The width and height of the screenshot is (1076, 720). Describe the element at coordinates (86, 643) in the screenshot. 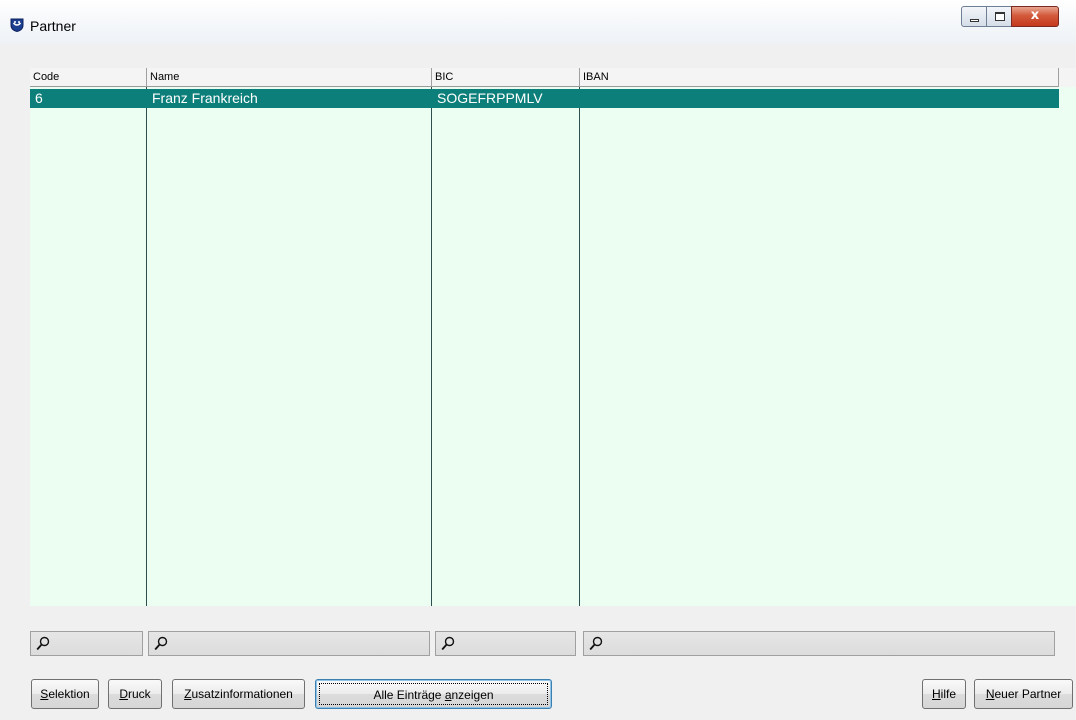

I see `search-input-code` at that location.